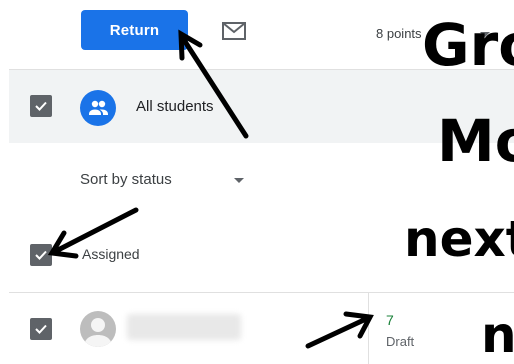  What do you see at coordinates (175, 106) in the screenshot?
I see `all-students-label: All students` at bounding box center [175, 106].